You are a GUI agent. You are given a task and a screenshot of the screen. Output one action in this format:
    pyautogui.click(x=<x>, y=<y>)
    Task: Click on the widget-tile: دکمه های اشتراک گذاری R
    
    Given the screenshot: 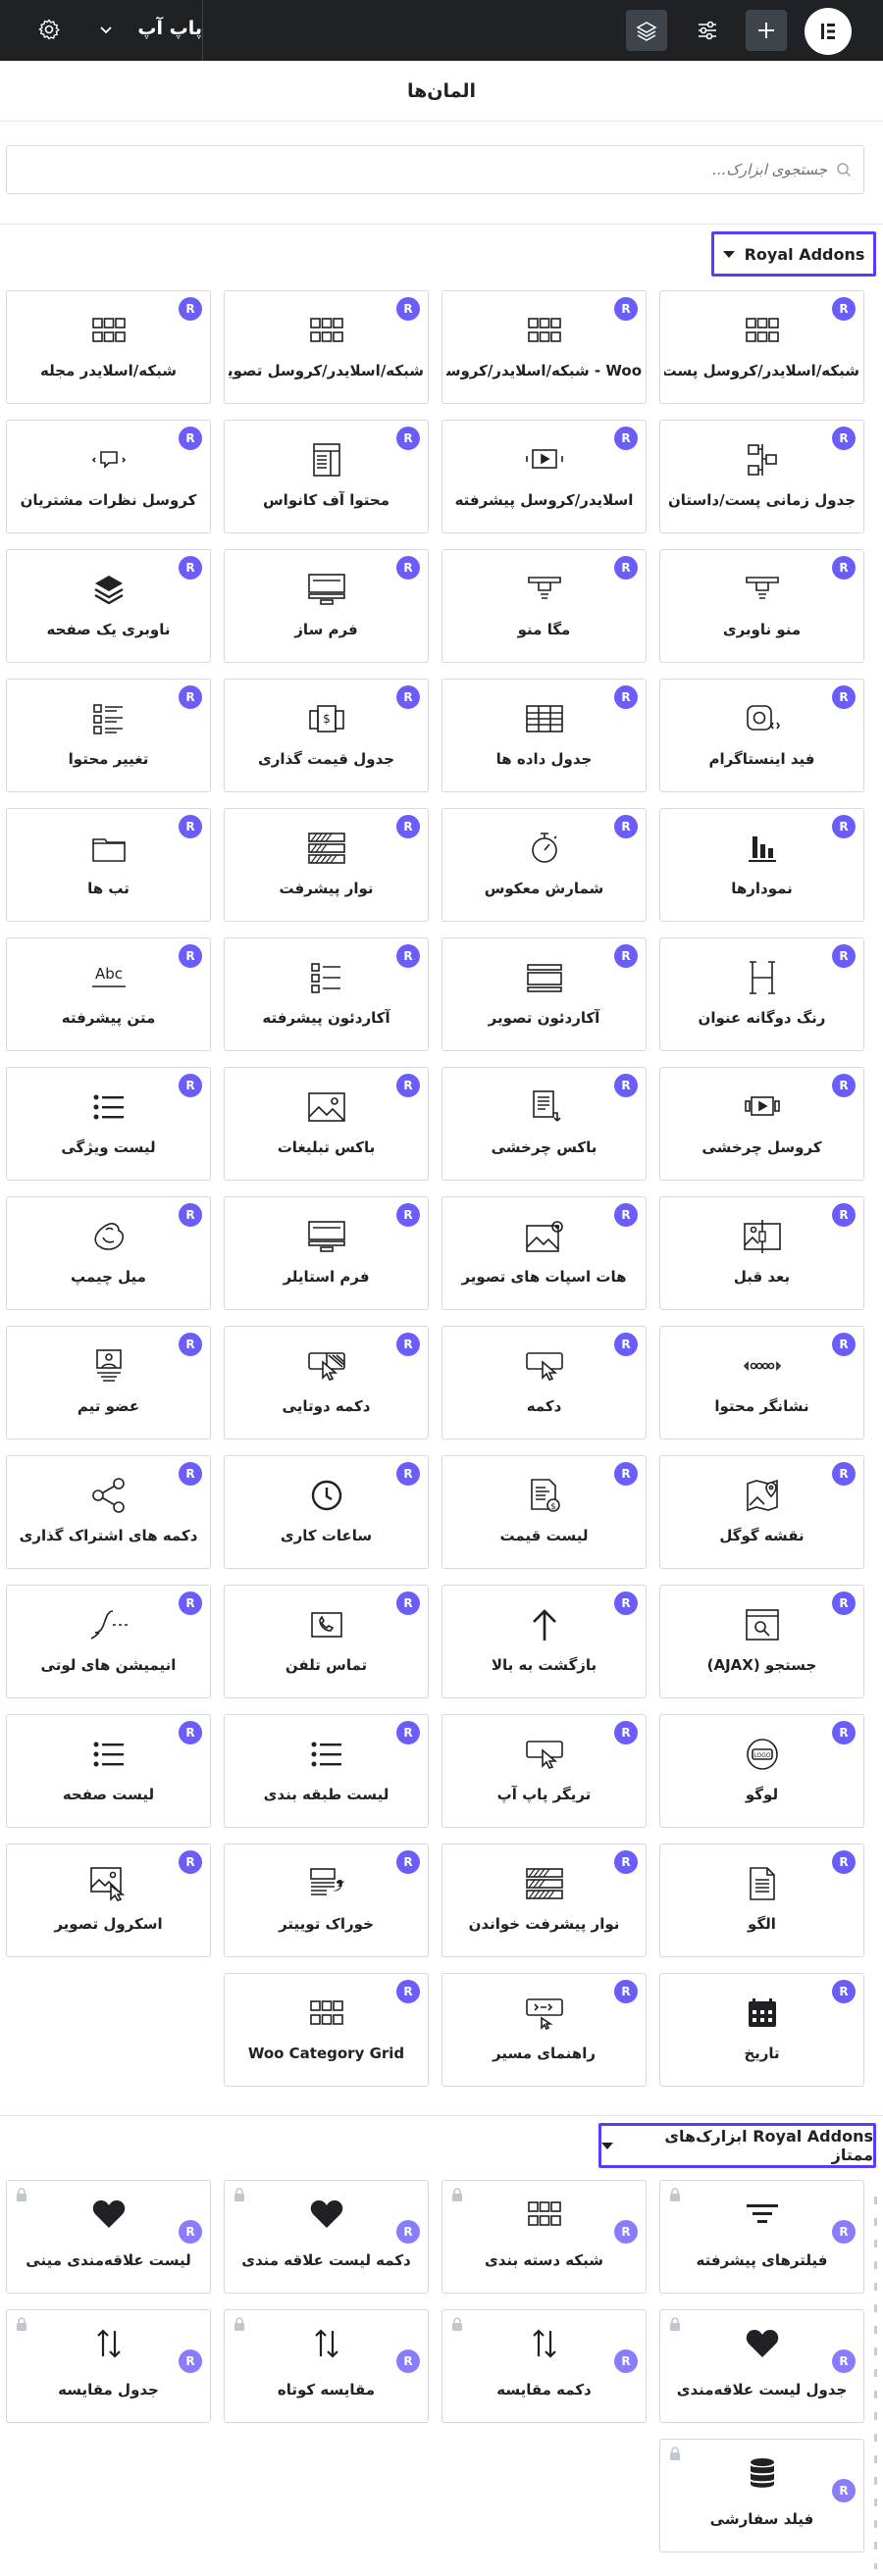 What is the action you would take?
    pyautogui.click(x=108, y=1512)
    